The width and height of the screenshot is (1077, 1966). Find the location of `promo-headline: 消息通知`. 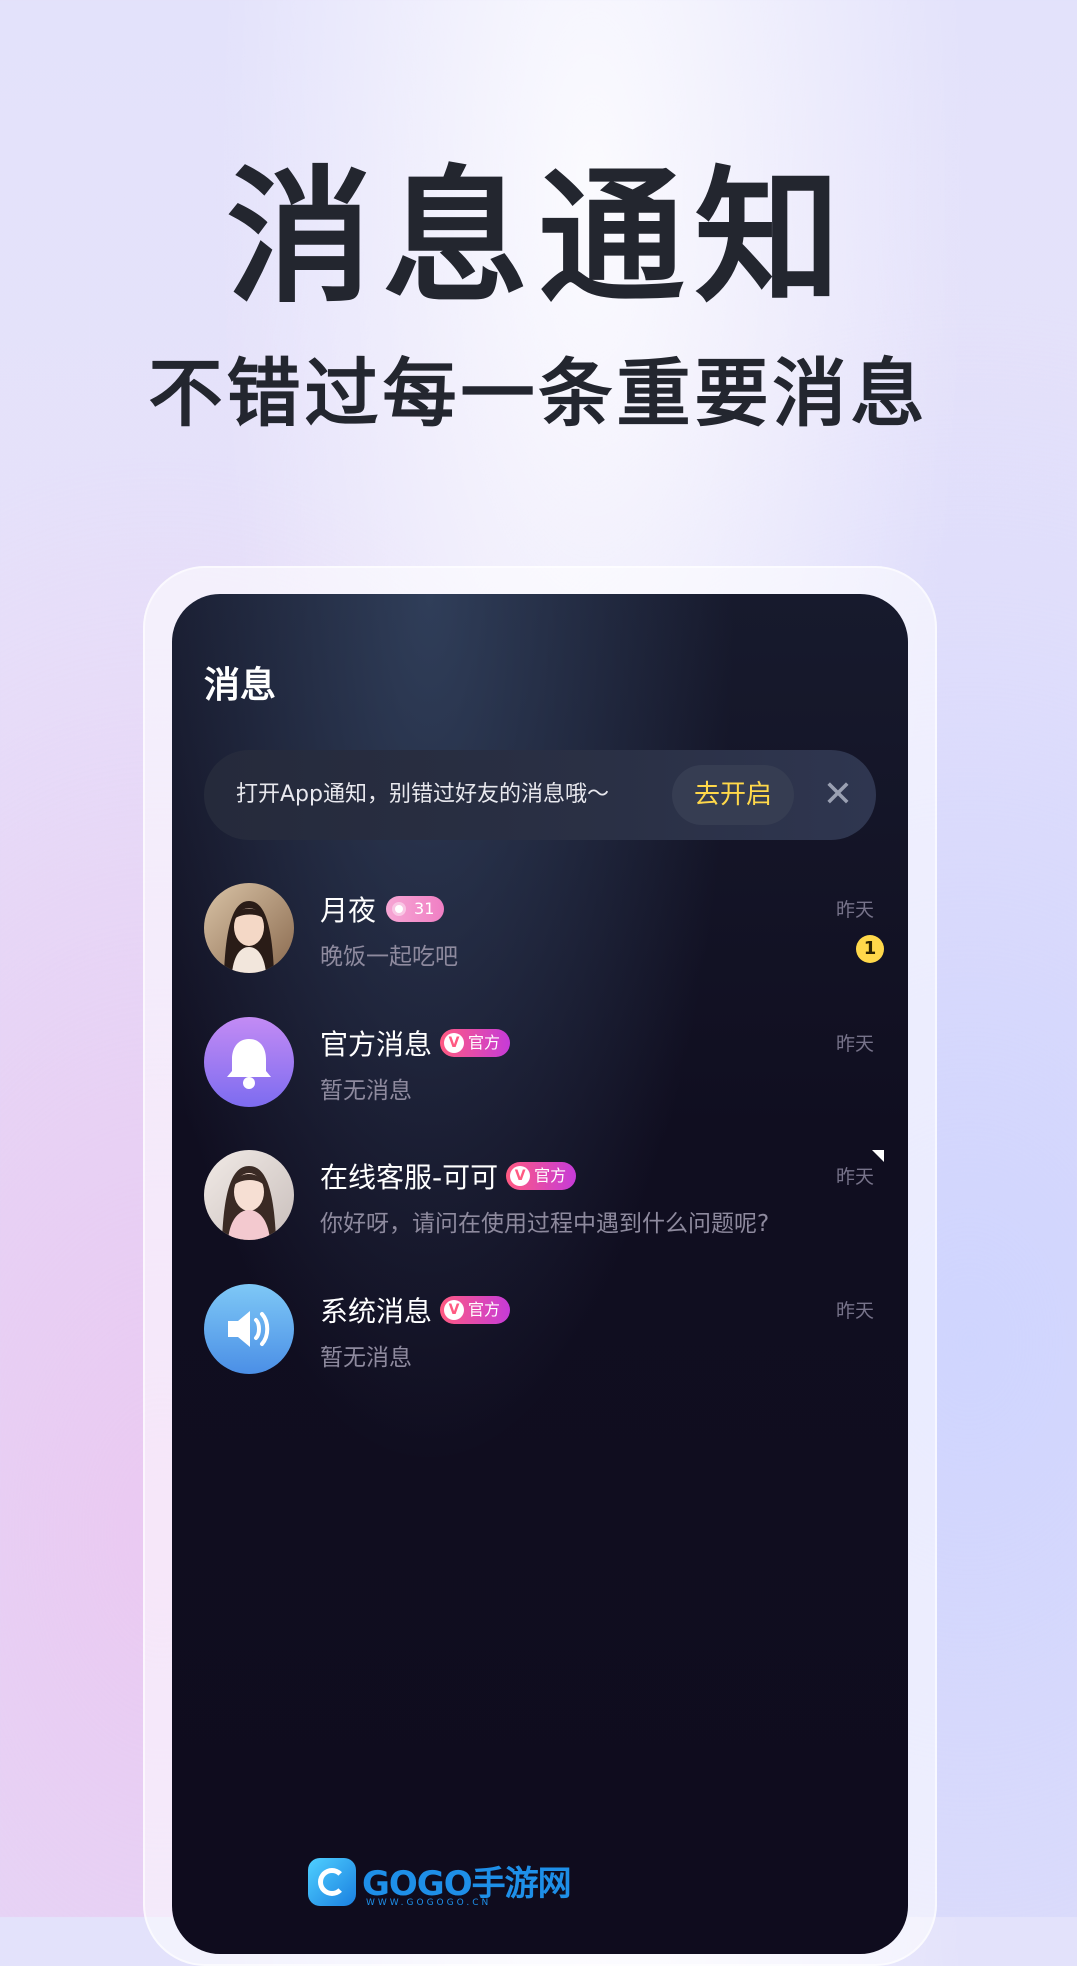

promo-headline: 消息通知 is located at coordinates (538, 238).